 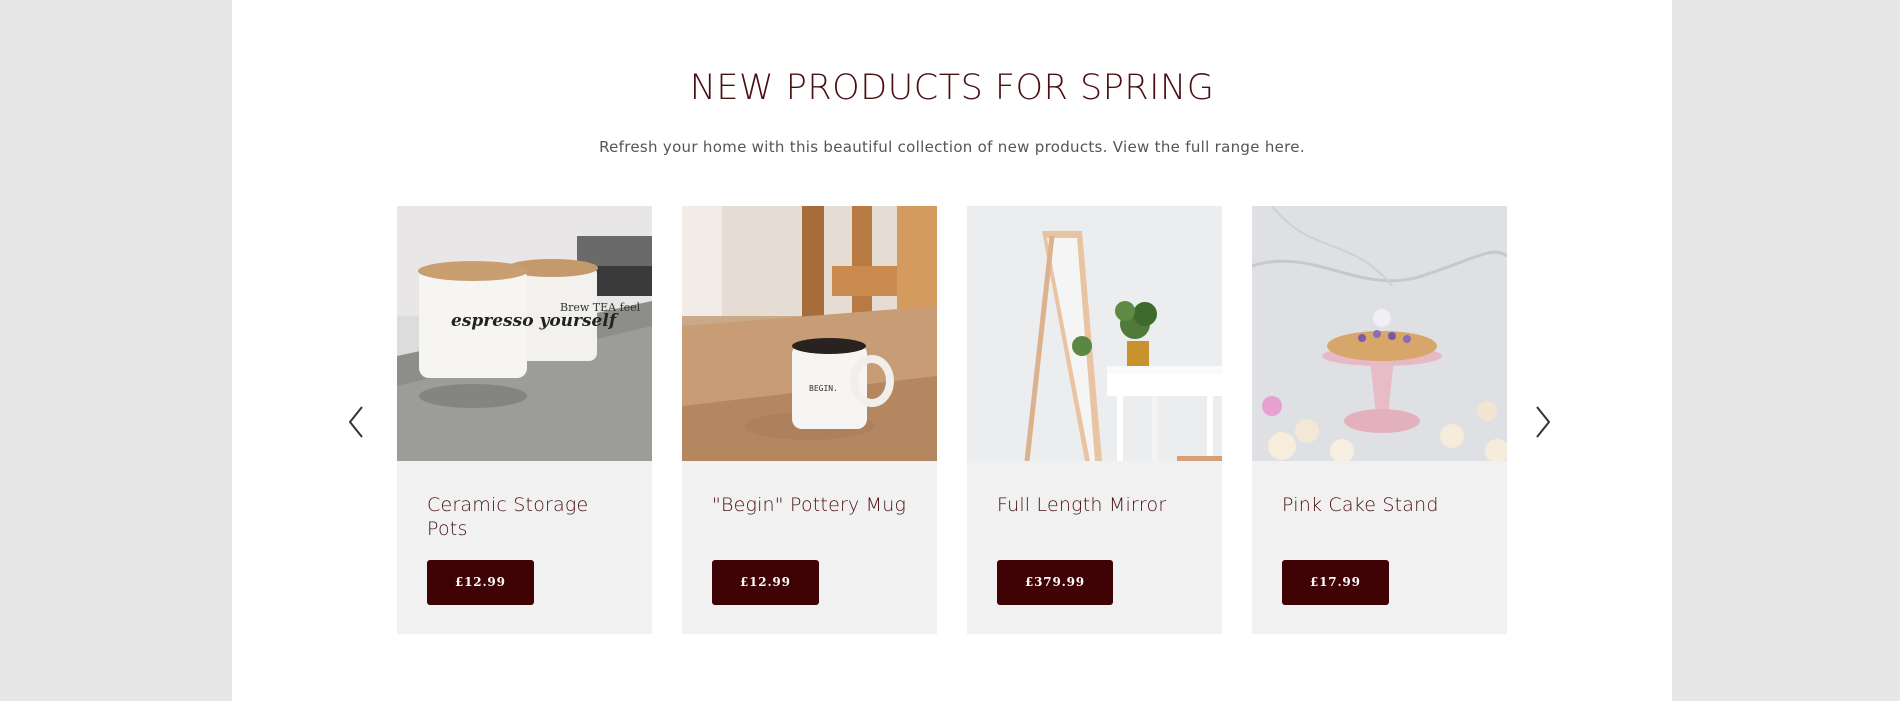 I want to click on product-card-cake-stand: Pink Cake Stand £17.99, so click(x=1379, y=420).